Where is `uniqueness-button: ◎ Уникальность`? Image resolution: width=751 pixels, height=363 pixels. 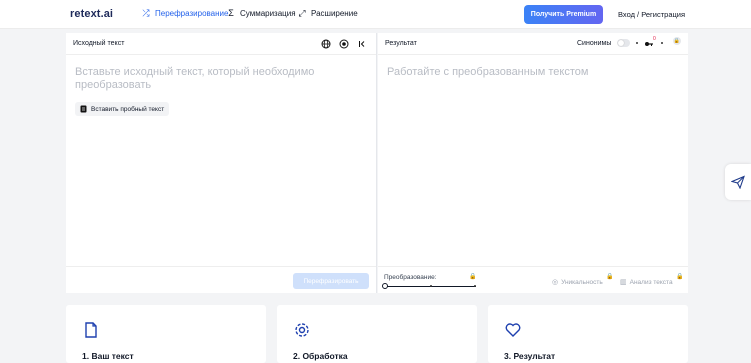 uniqueness-button: ◎ Уникальность is located at coordinates (577, 282).